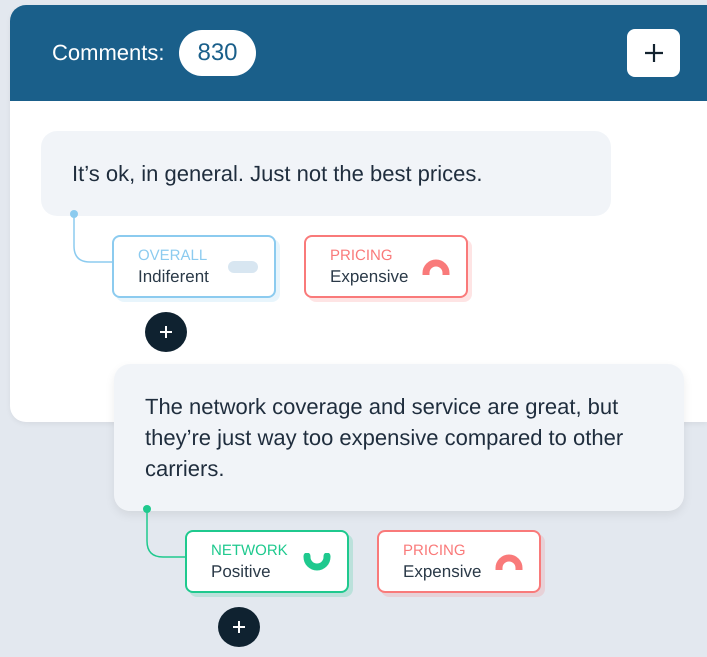  Describe the element at coordinates (326, 173) in the screenshot. I see `comment-bubble: It’s ok, in general. Just not the best prices.` at that location.